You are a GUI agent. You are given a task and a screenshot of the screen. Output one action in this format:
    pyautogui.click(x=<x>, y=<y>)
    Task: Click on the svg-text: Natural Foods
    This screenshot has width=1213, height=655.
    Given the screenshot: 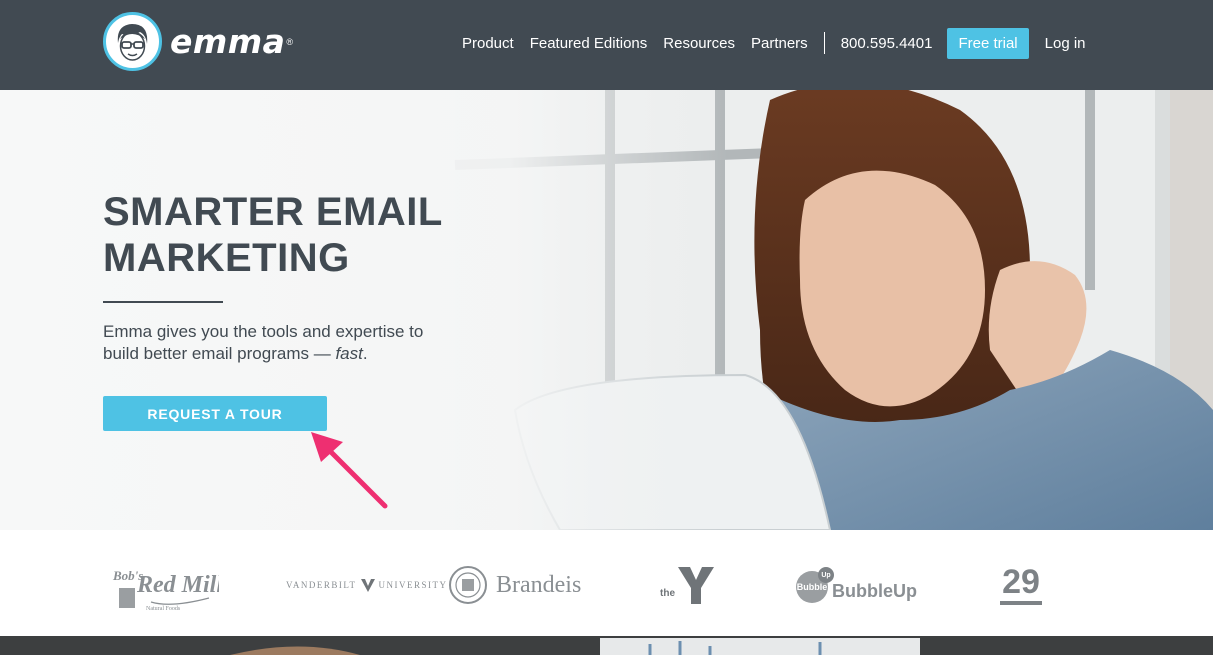 What is the action you would take?
    pyautogui.click(x=163, y=609)
    